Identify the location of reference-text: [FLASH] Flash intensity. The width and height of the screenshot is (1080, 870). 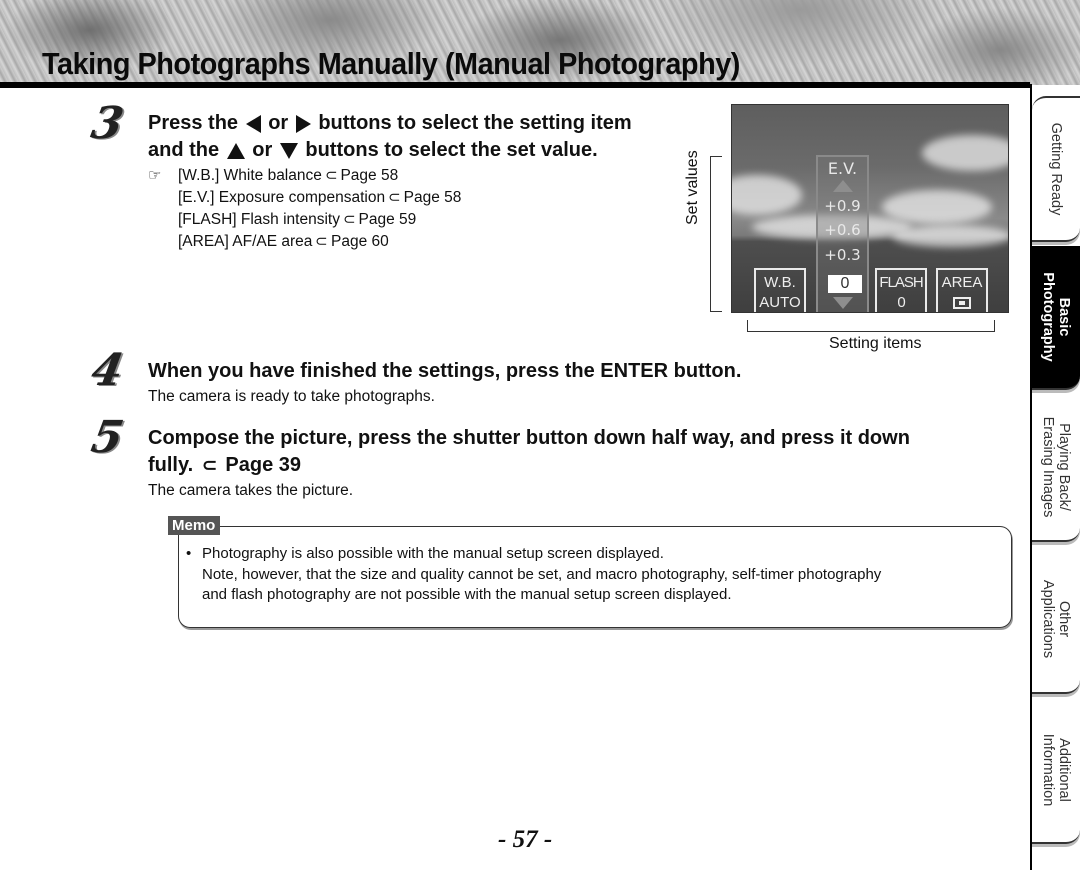
(259, 219).